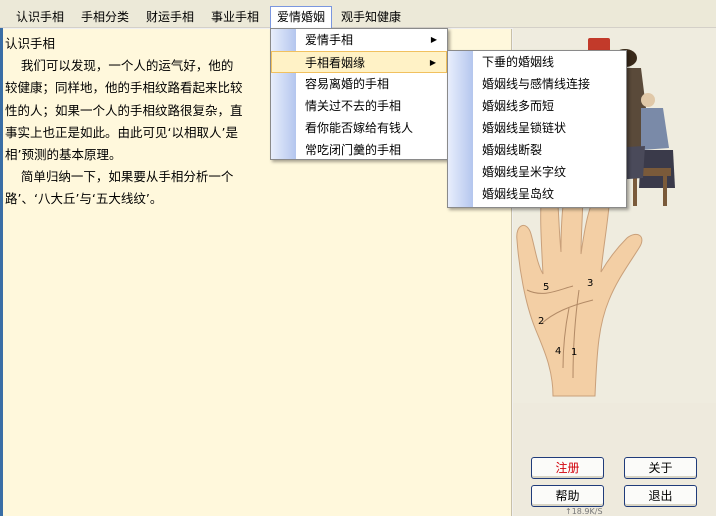 The width and height of the screenshot is (716, 516). What do you see at coordinates (40, 17) in the screenshot?
I see `menu-know-palm: 认识手相` at bounding box center [40, 17].